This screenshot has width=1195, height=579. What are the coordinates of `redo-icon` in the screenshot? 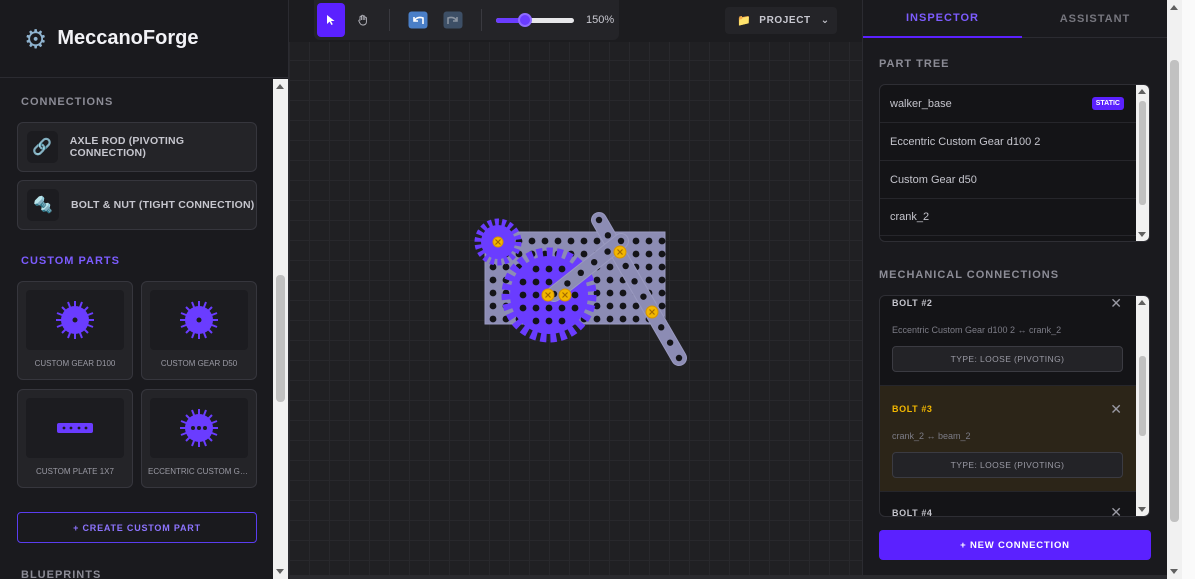 It's located at (453, 20).